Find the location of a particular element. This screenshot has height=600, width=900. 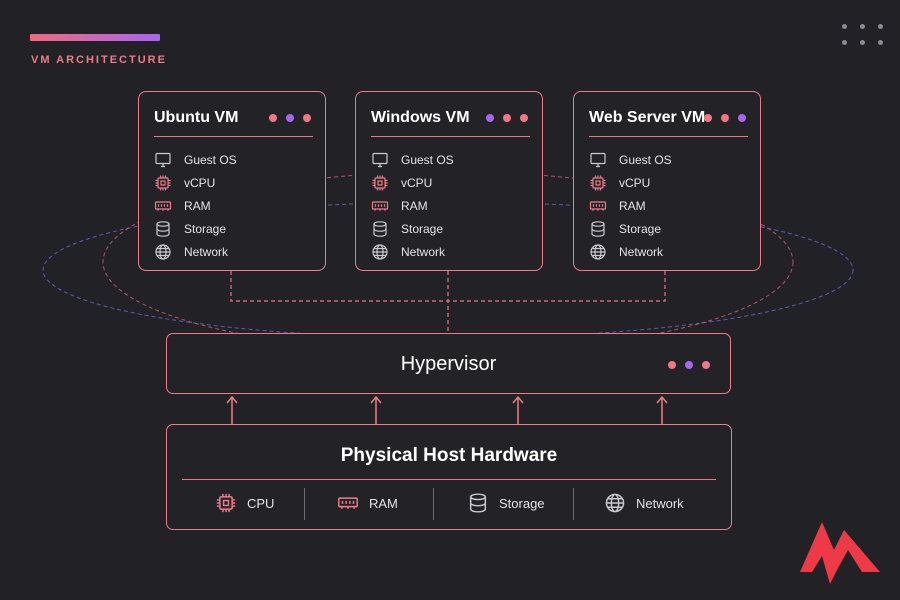

vm-card-ubuntu: Ubuntu VM Guest OS vCPU RAM Storage Network is located at coordinates (232, 181).